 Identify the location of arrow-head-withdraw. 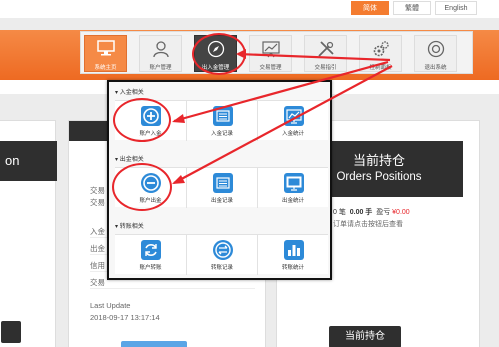
(178, 179).